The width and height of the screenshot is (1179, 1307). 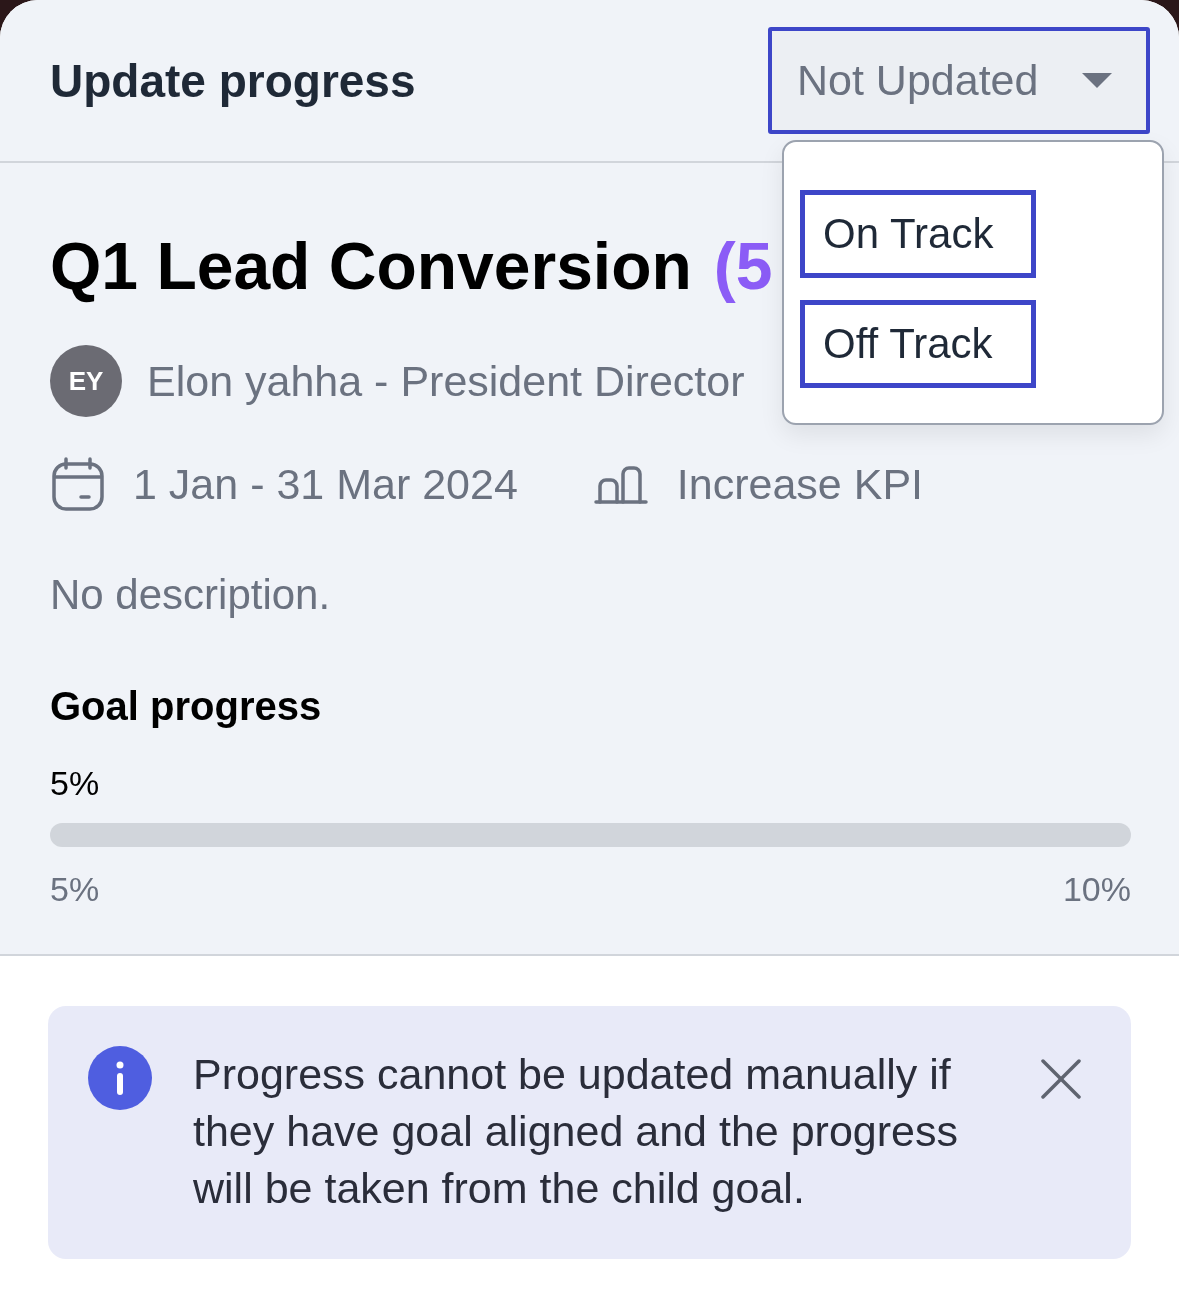 What do you see at coordinates (78, 484) in the screenshot?
I see `calendar-icon` at bounding box center [78, 484].